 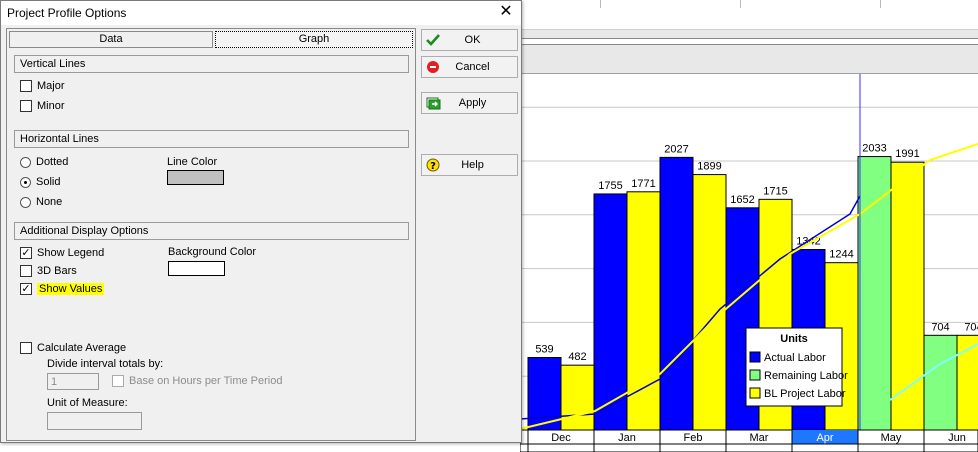 I want to click on x-axis-tick-label: Dec, so click(x=561, y=438).